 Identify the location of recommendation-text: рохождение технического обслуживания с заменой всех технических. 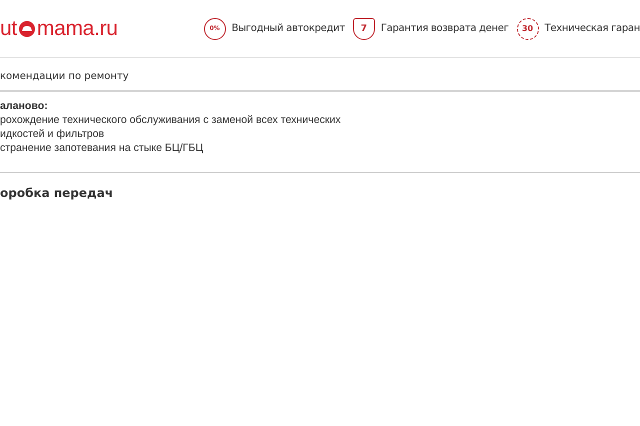
(171, 120).